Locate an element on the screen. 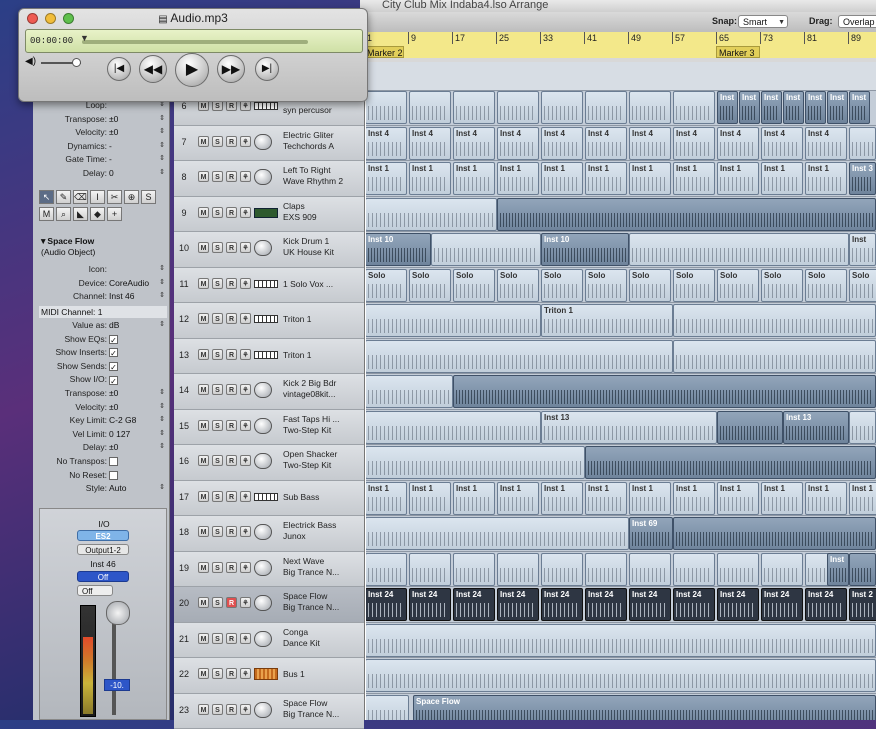 This screenshot has height=729, width=876. midi-region: Inst 24 is located at coordinates (826, 604).